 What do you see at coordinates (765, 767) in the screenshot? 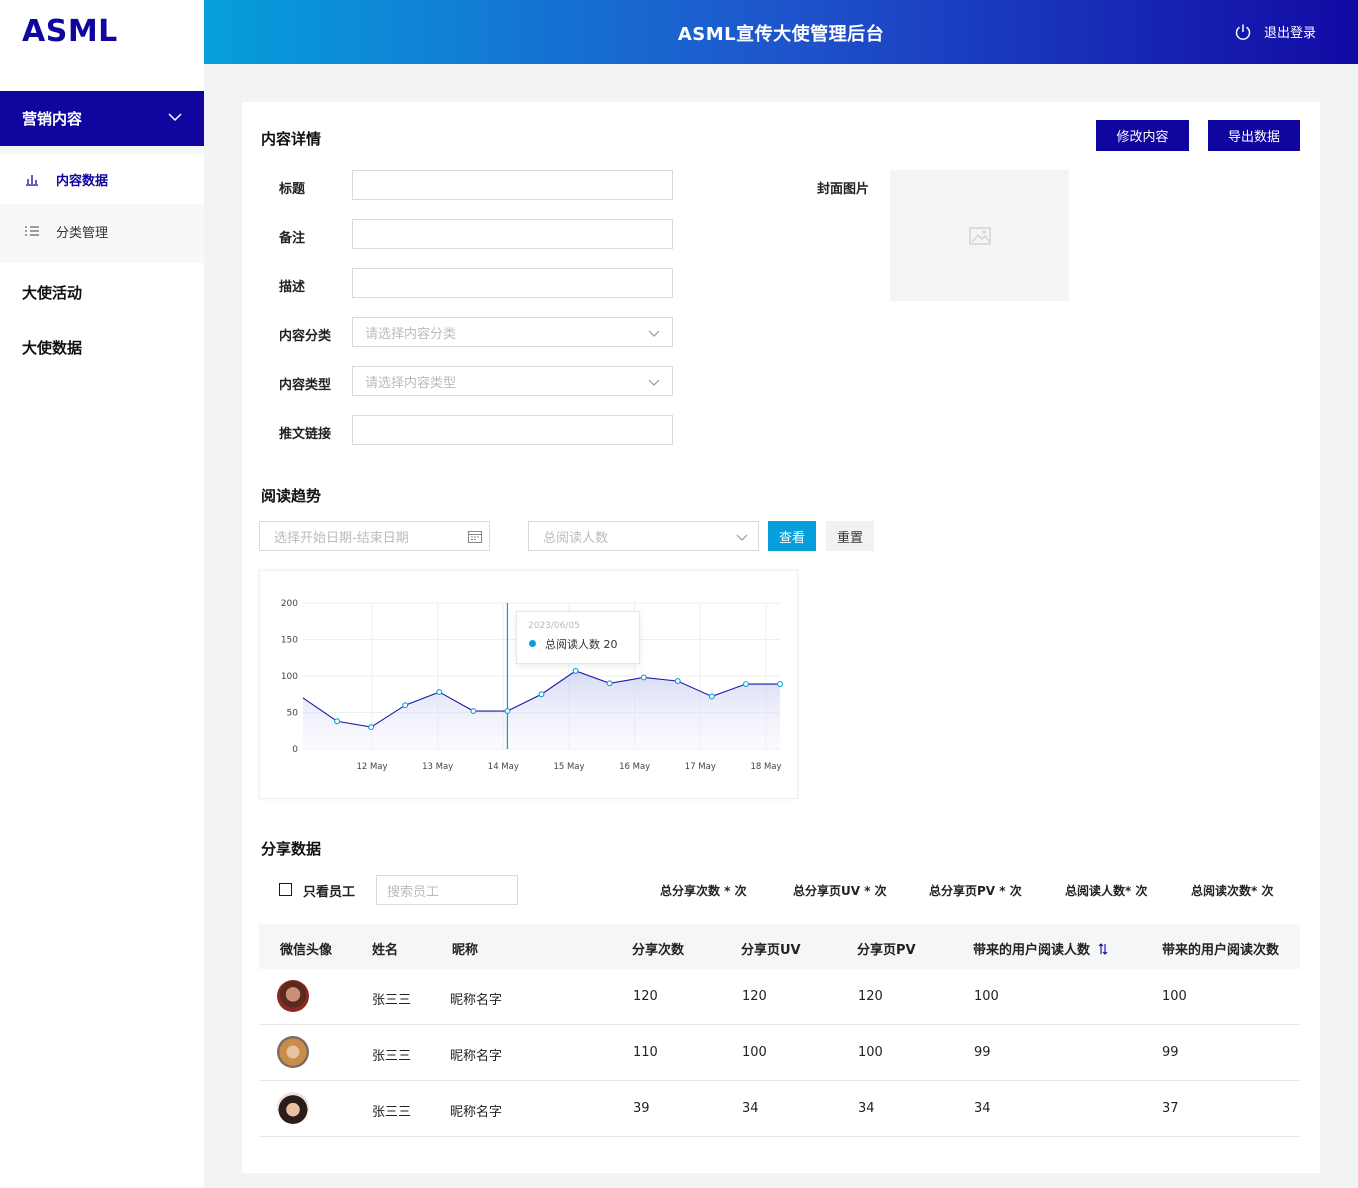
I see `x-tick-label: 18 May` at bounding box center [765, 767].